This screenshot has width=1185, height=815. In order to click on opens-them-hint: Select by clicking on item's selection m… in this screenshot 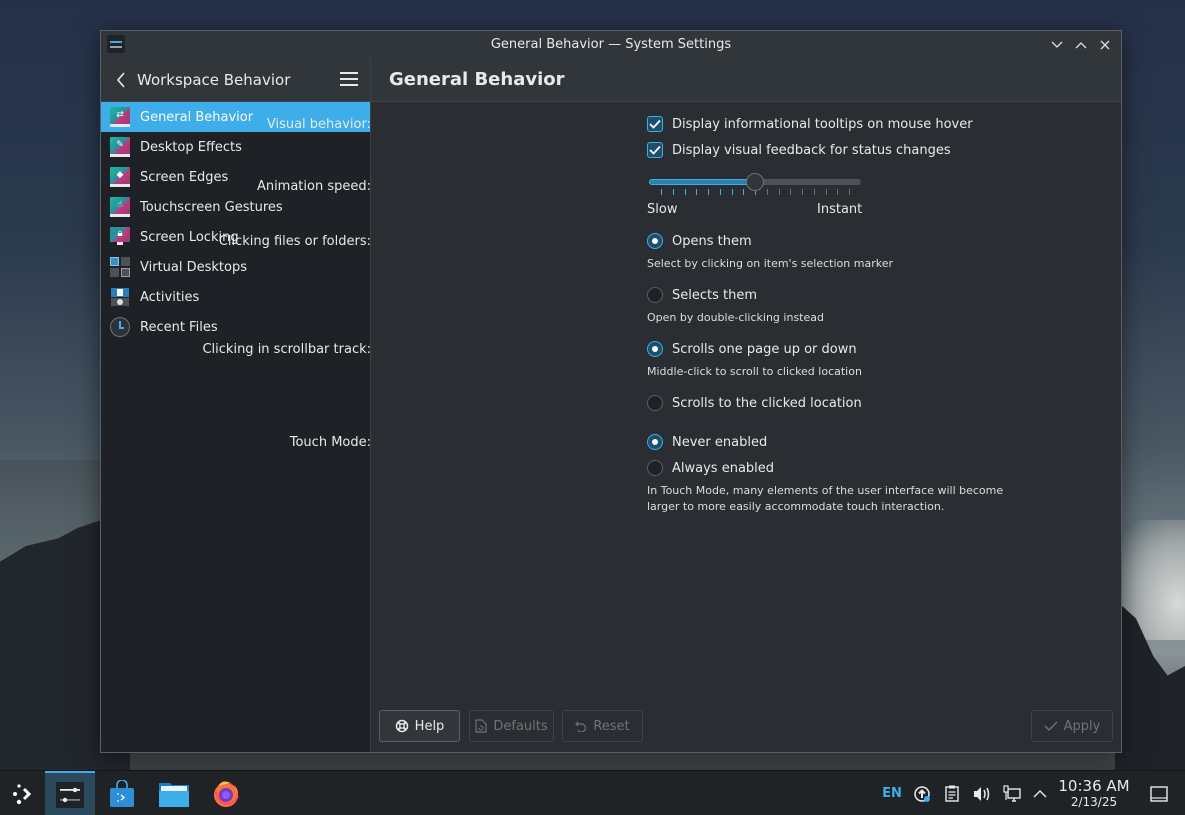, I will do `click(770, 263)`.